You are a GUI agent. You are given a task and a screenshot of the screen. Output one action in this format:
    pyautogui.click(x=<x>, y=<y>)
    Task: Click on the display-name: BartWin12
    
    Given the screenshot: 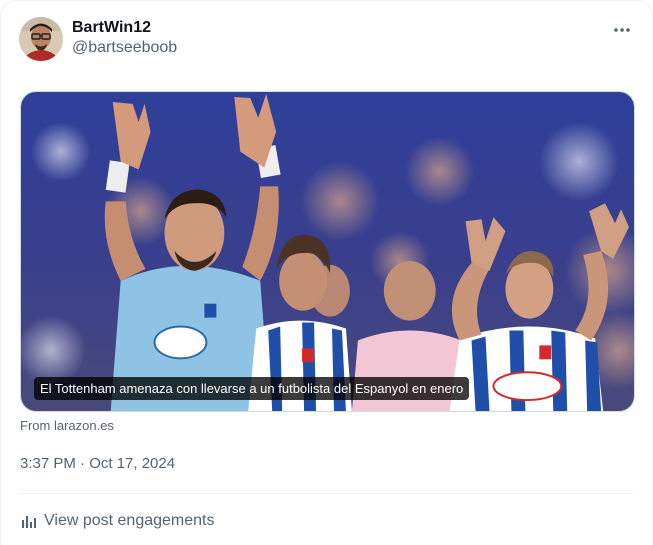 What is the action you would take?
    pyautogui.click(x=124, y=28)
    